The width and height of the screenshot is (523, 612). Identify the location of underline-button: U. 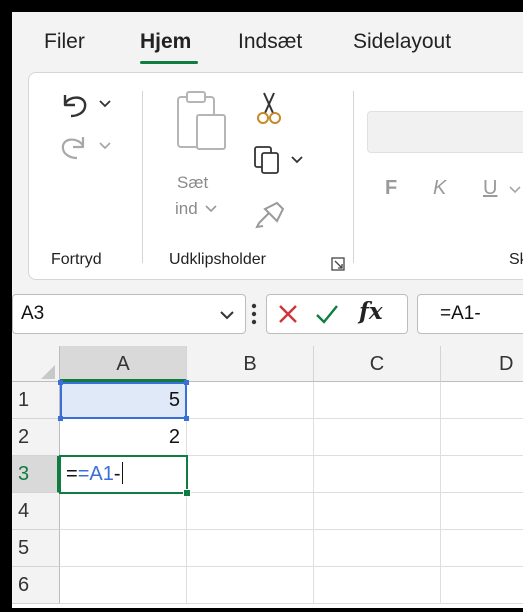
(490, 188).